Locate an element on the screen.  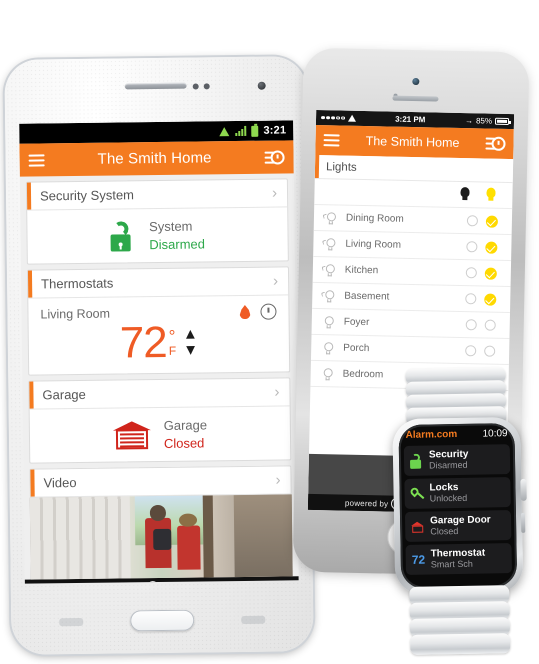
temperature-unit-label: F is located at coordinates (172, 350).